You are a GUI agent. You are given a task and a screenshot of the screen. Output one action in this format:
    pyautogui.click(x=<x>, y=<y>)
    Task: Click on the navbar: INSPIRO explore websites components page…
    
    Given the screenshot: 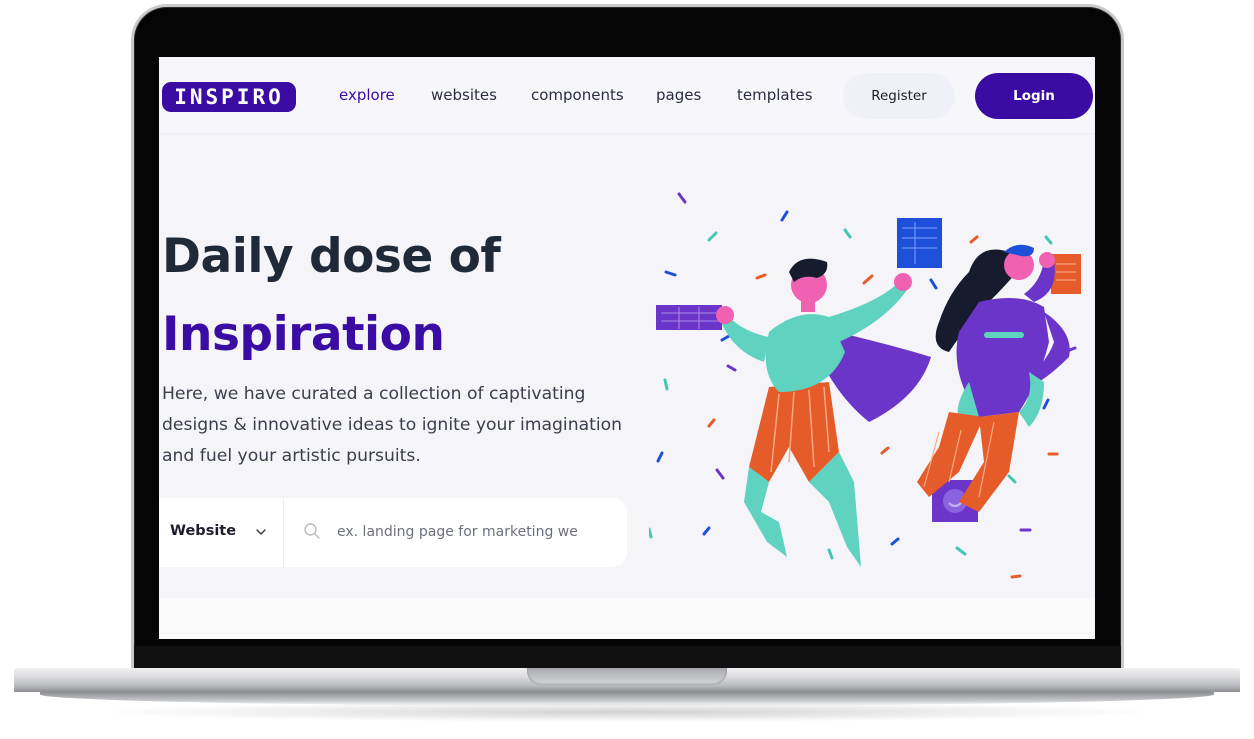 What is the action you would take?
    pyautogui.click(x=627, y=95)
    